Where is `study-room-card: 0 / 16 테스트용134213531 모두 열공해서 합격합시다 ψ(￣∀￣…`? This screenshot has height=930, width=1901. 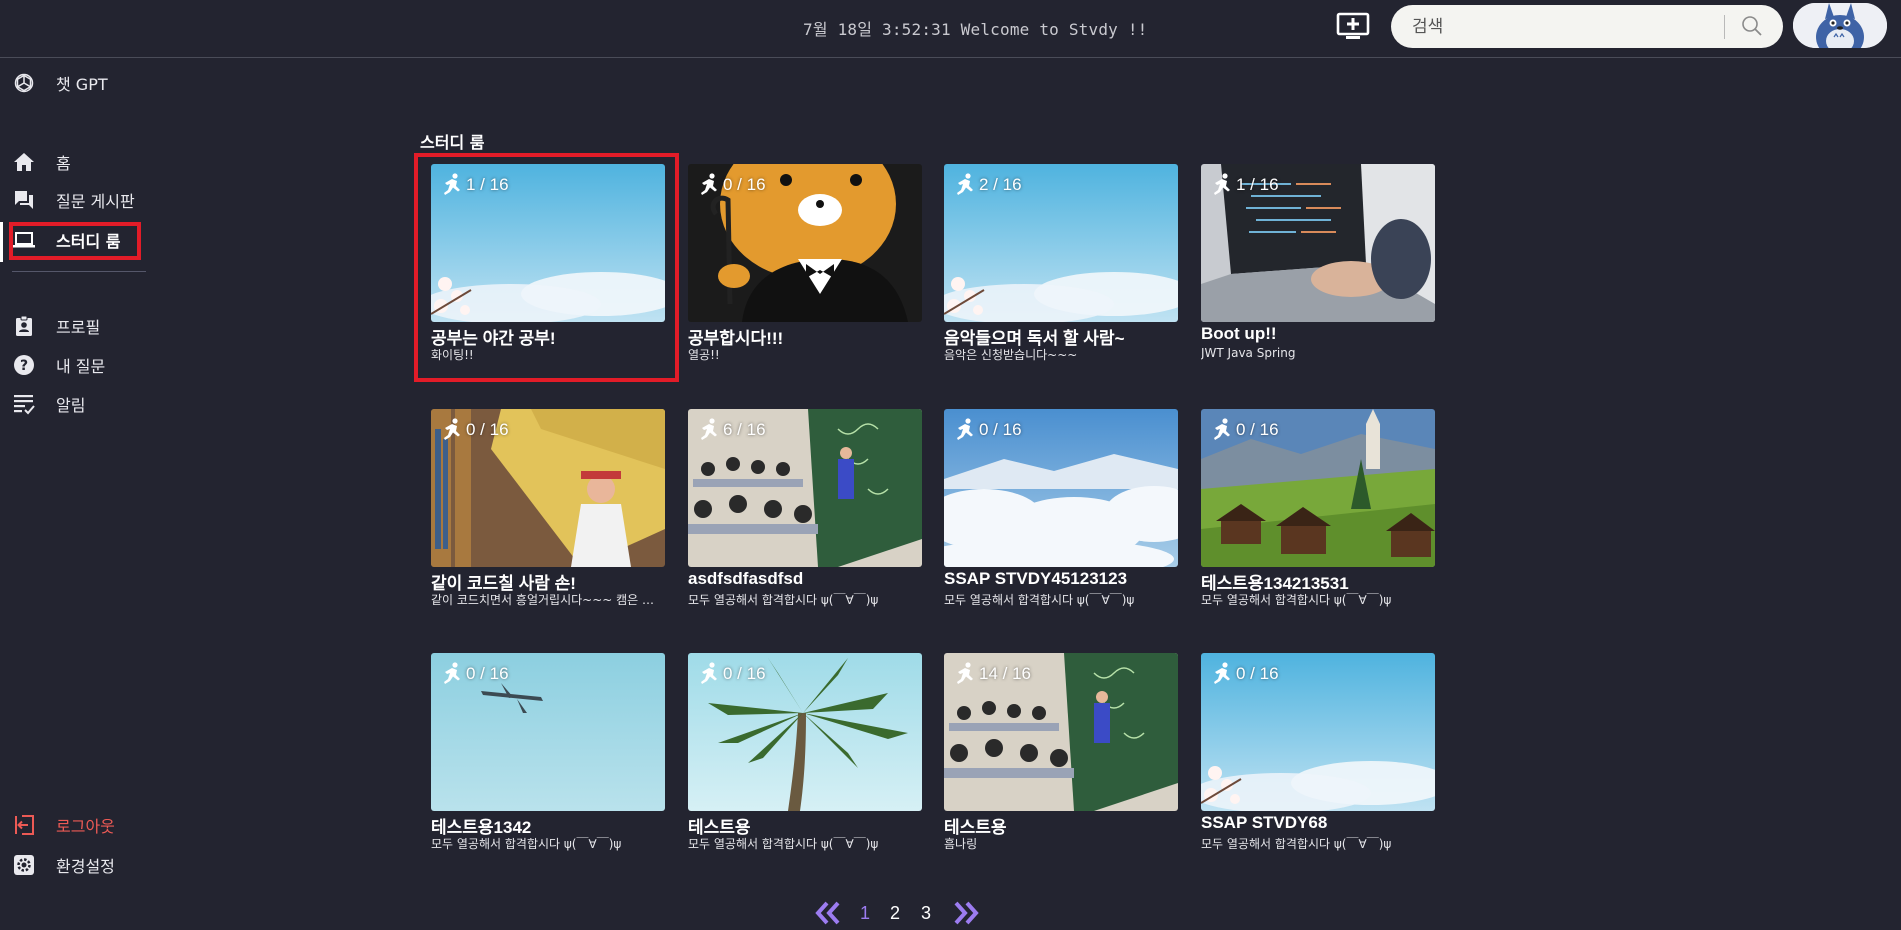
study-room-card: 0 / 16 테스트용134213531 모두 열공해서 합격합시다 ψ(￣∀￣… is located at coordinates (1318, 509).